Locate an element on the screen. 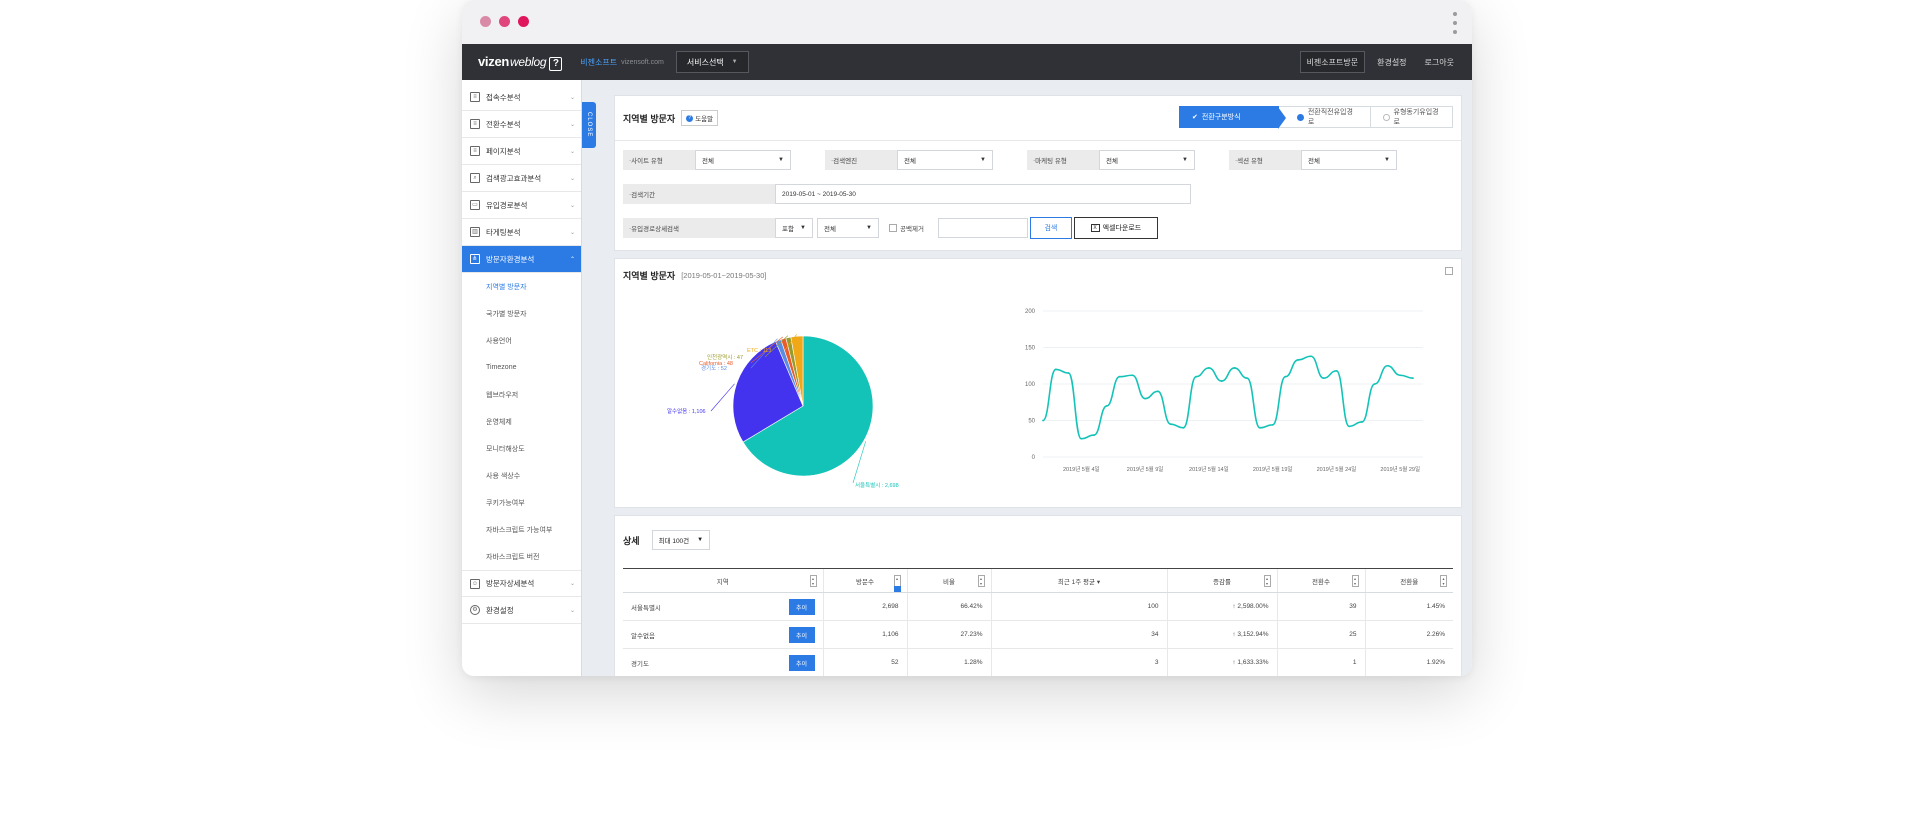  sidebar-item-visitor-detail: ☺ 방문자상세분석 ⌄ is located at coordinates (521, 583).